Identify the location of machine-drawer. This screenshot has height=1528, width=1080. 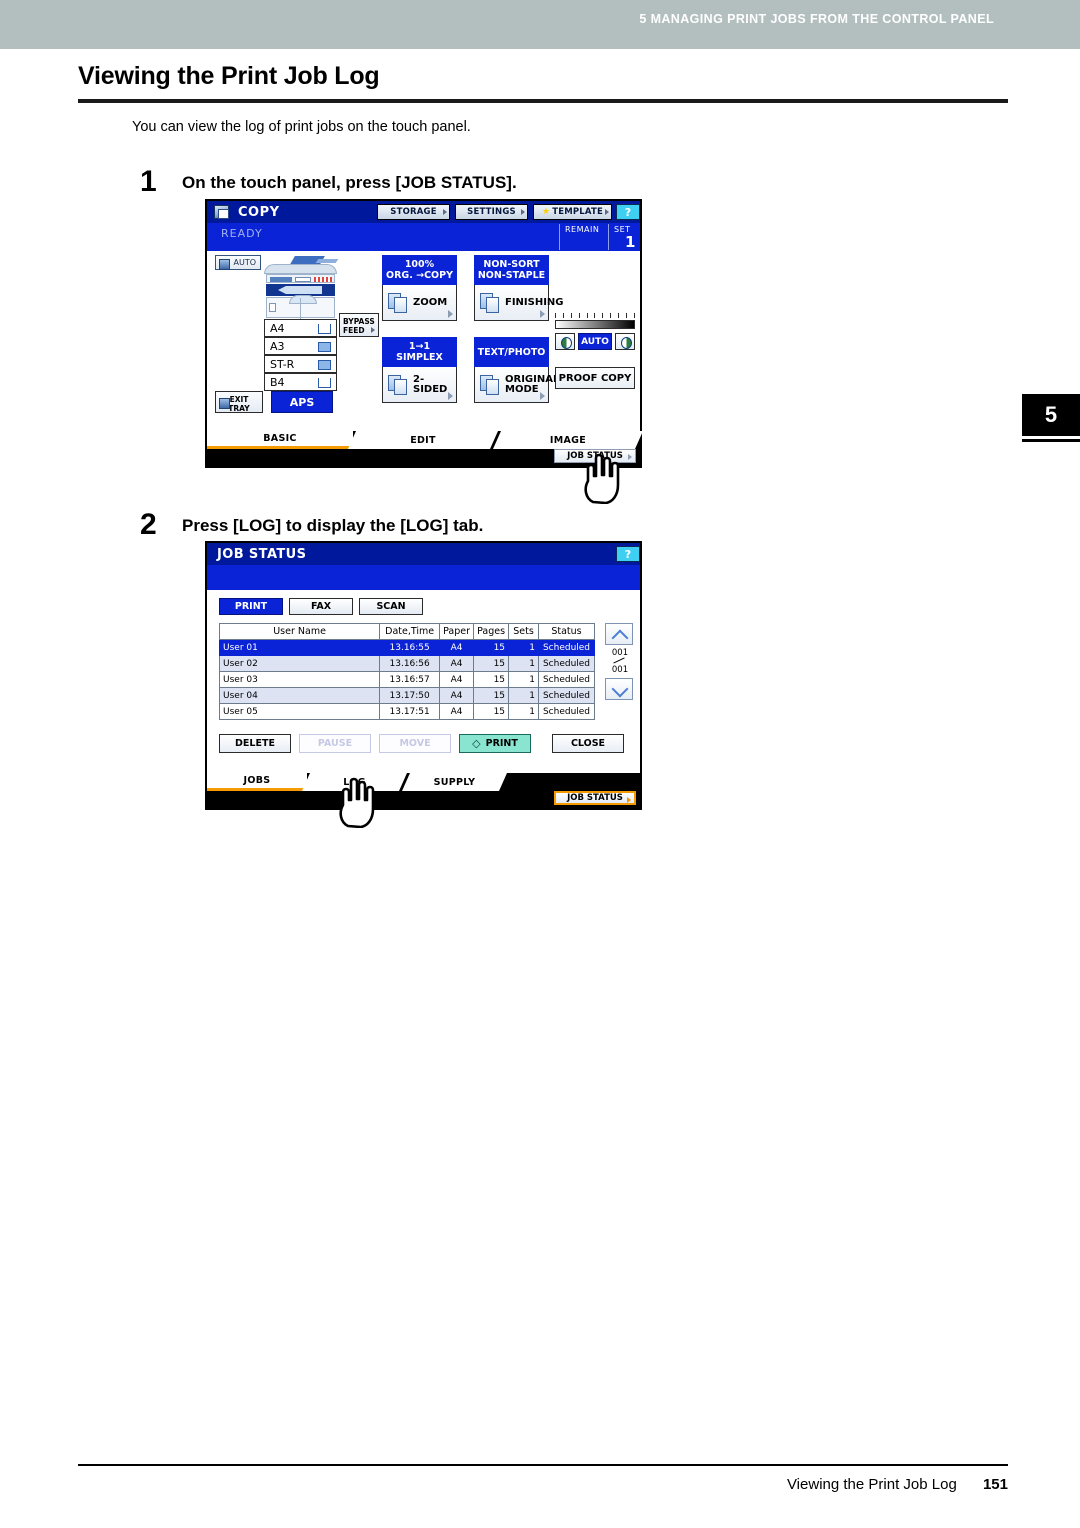
(300, 307).